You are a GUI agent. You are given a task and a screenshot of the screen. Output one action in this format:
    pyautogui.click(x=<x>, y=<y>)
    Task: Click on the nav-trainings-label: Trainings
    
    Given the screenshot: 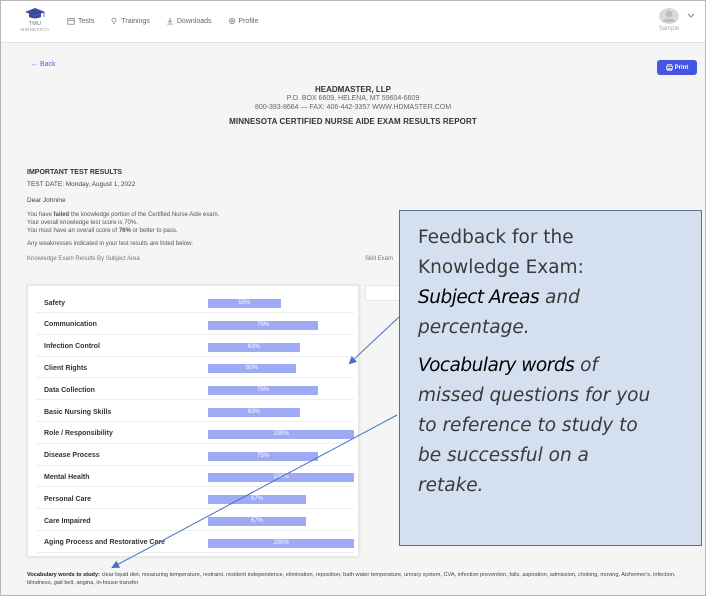 What is the action you would take?
    pyautogui.click(x=135, y=21)
    